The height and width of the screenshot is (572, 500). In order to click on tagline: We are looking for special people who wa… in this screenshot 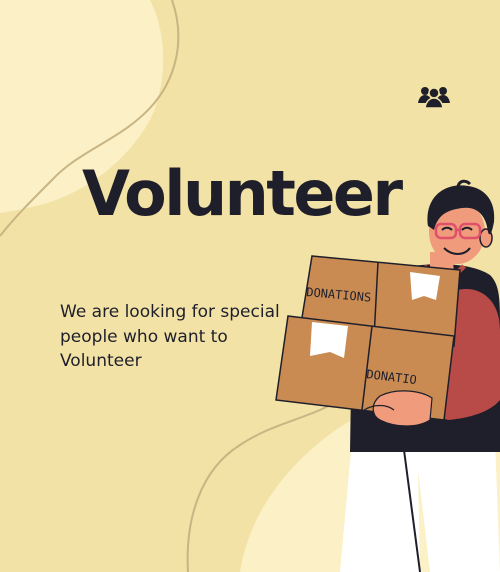, I will do `click(170, 336)`.